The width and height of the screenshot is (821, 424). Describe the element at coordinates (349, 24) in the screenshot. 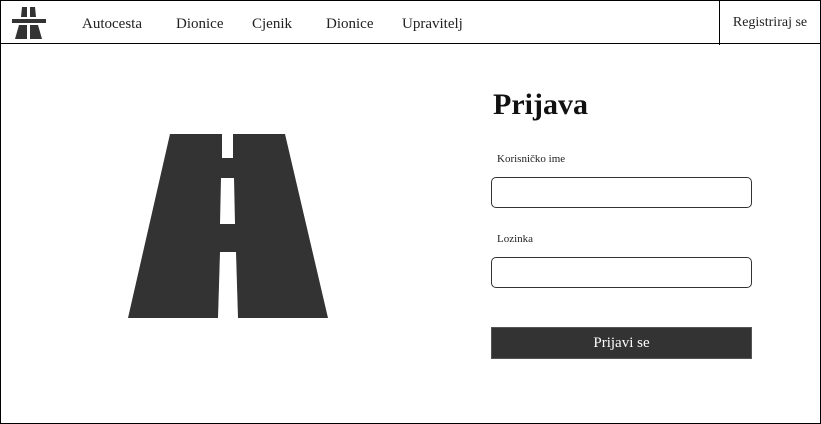

I see `nav-dionice-2: Dionice` at that location.